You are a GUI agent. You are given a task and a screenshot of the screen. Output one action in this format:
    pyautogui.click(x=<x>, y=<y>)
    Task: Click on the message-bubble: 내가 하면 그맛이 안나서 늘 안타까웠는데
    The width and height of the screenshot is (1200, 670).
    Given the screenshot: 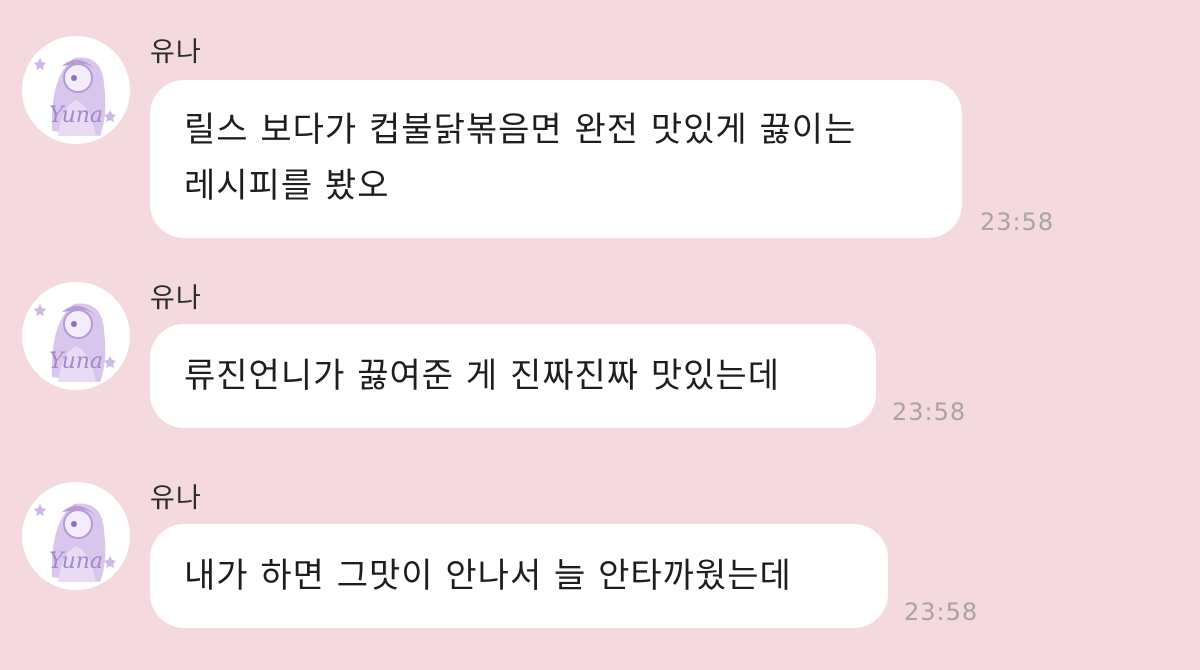 What is the action you would take?
    pyautogui.click(x=519, y=576)
    